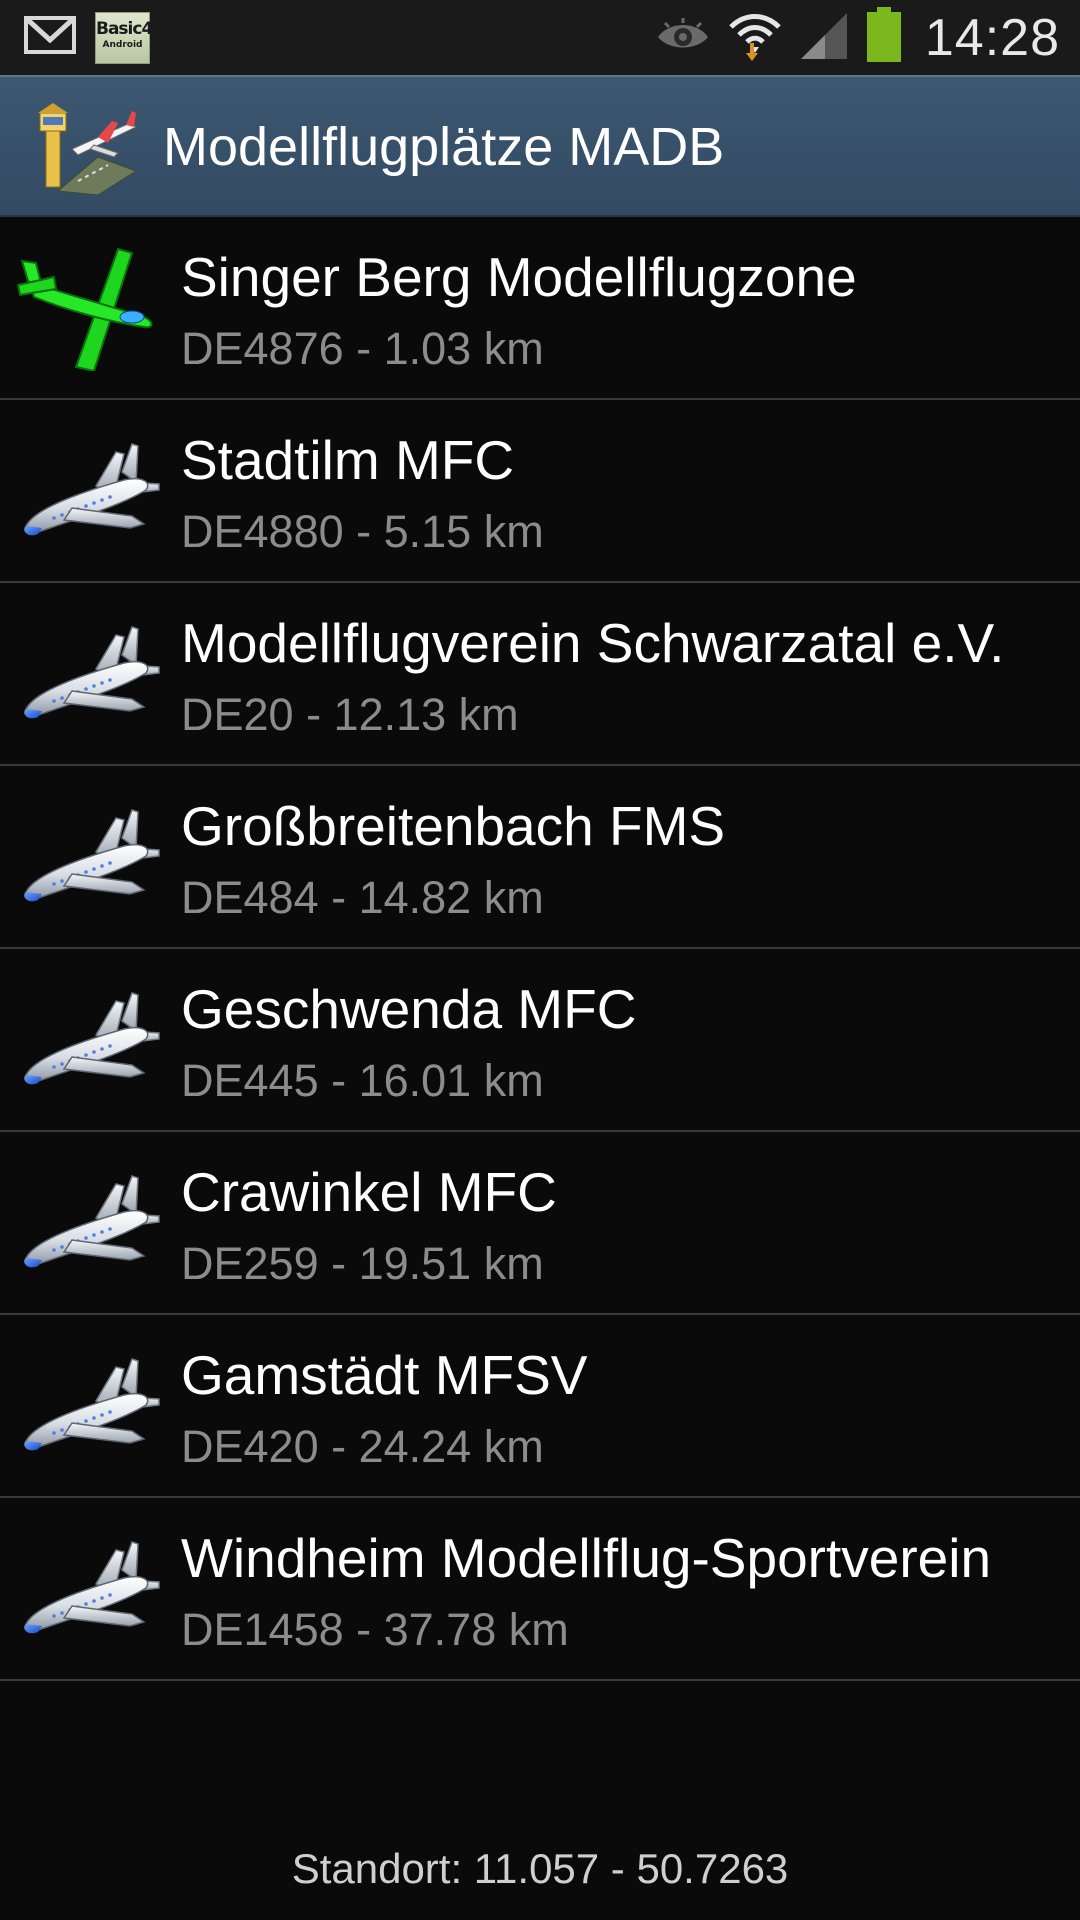 Image resolution: width=1080 pixels, height=1920 pixels. I want to click on airfield-name: Gamstädt MFSV, so click(384, 1375).